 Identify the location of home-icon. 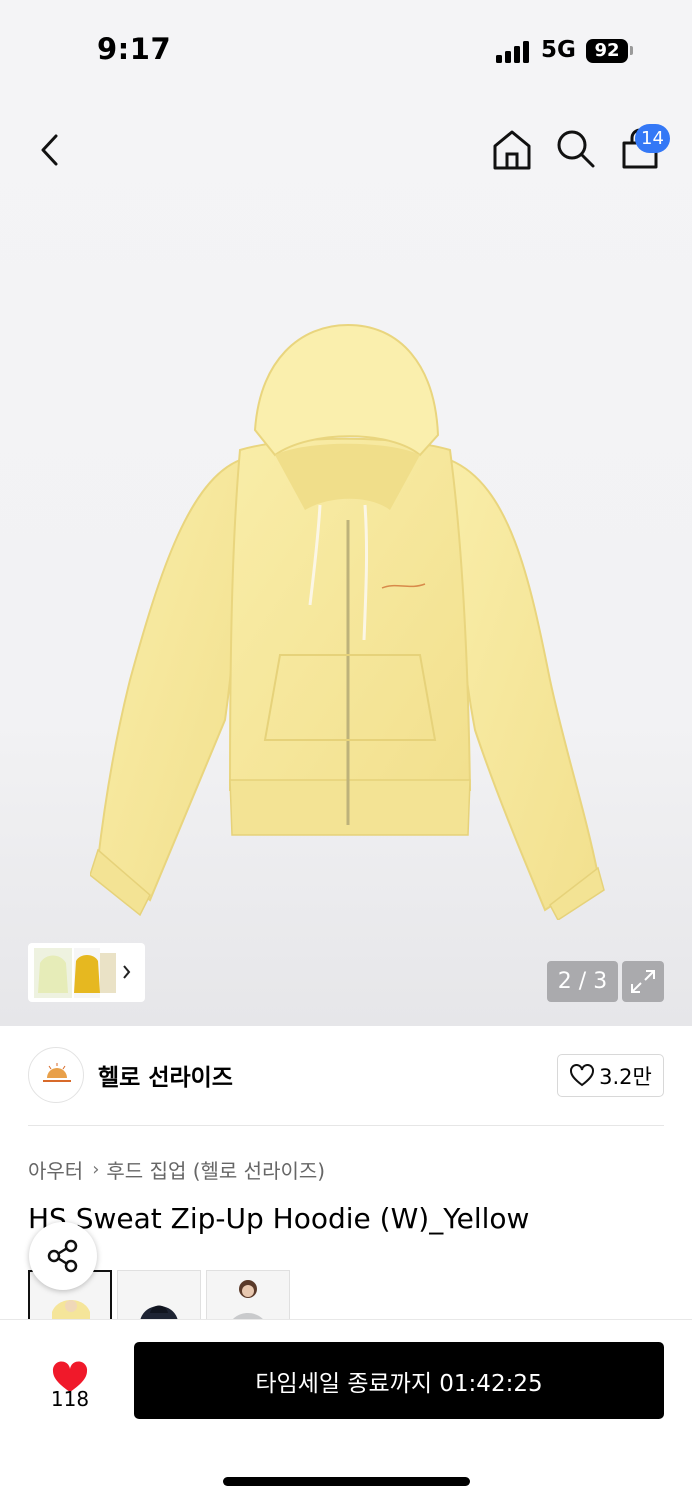
(512, 150).